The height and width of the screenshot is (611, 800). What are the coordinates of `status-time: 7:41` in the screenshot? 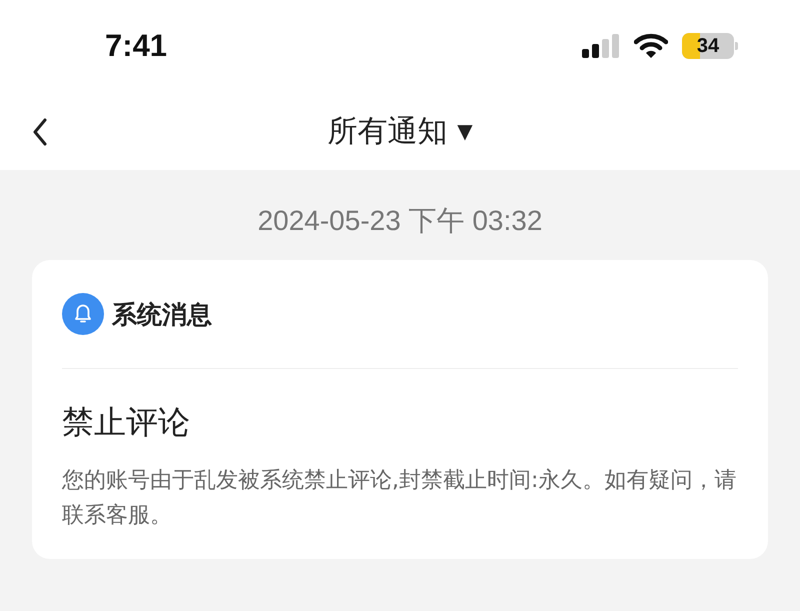 It's located at (136, 46).